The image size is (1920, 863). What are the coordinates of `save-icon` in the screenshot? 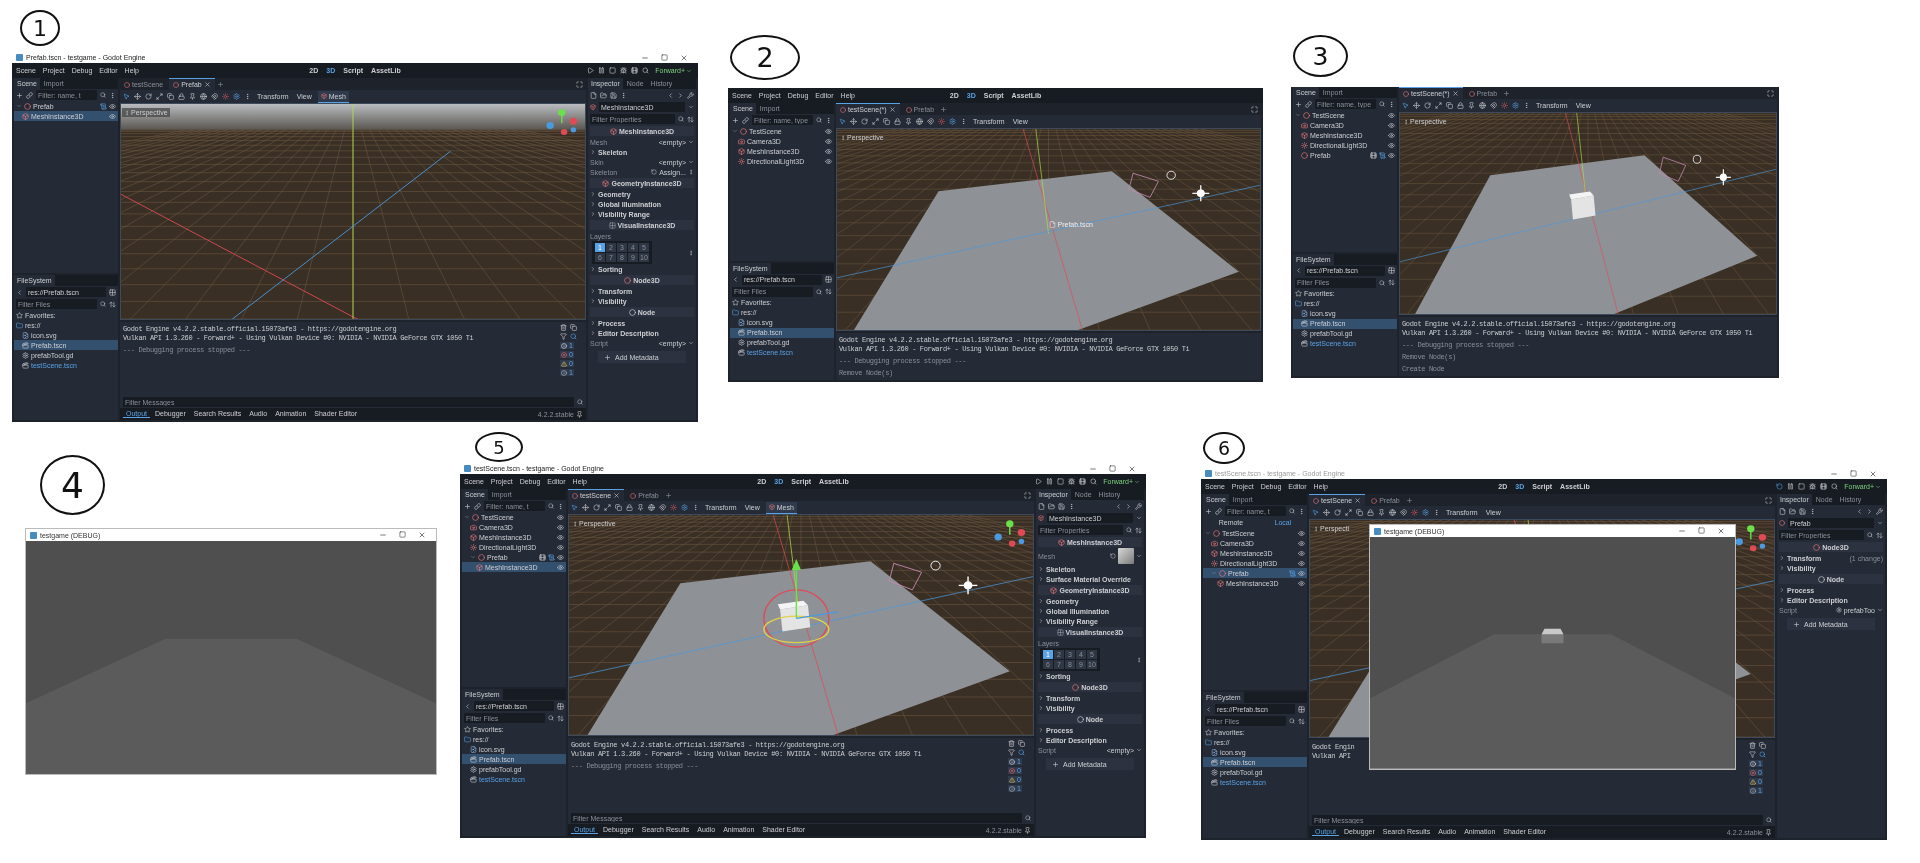 It's located at (1802, 511).